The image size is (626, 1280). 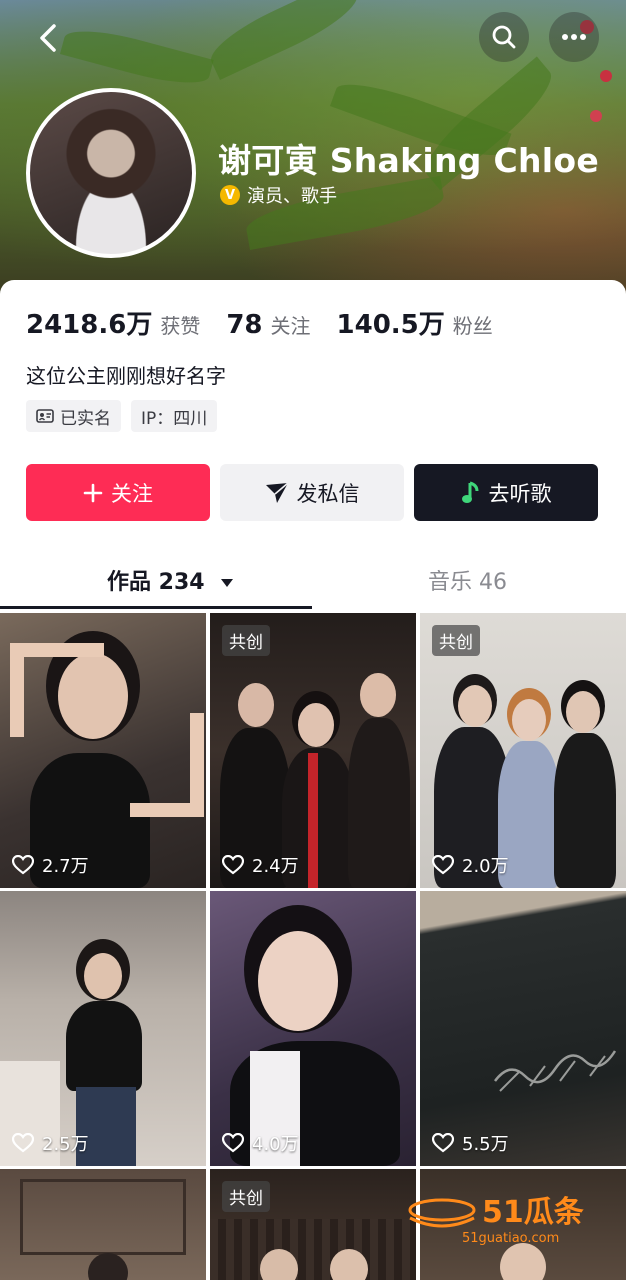 What do you see at coordinates (485, 1144) in the screenshot?
I see `video-likes-count: 5.5万` at bounding box center [485, 1144].